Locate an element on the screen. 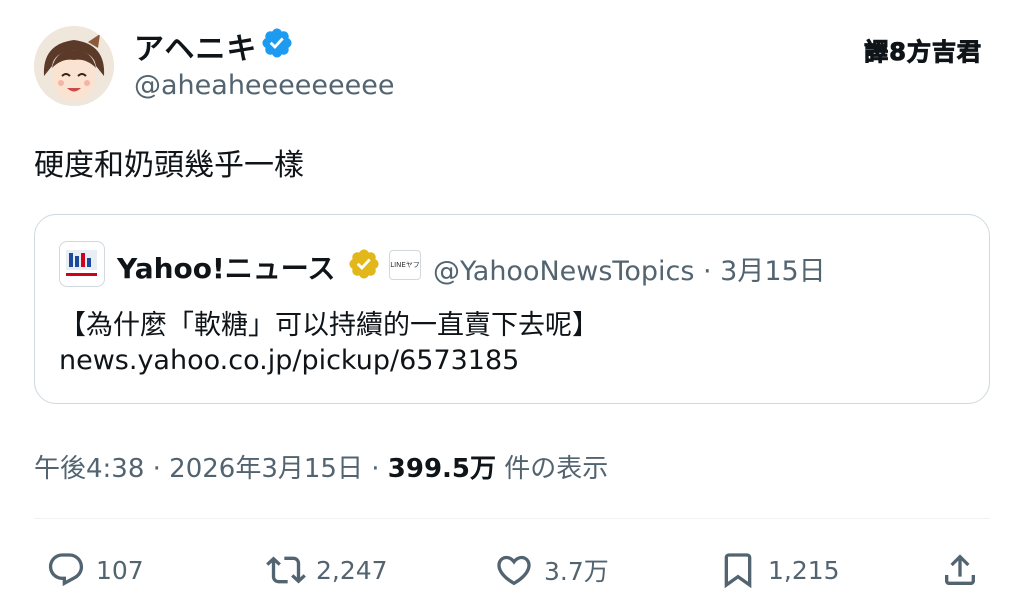 This screenshot has width=1024, height=615. quoted-tweet-text: 【為什麼「軟糖」可以持續的一直賣下去呢】 is located at coordinates (329, 325).